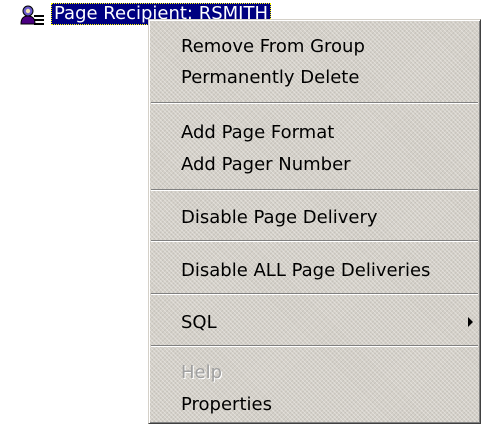 This screenshot has width=483, height=427. What do you see at coordinates (314, 372) in the screenshot?
I see `menu-item-help: Help` at bounding box center [314, 372].